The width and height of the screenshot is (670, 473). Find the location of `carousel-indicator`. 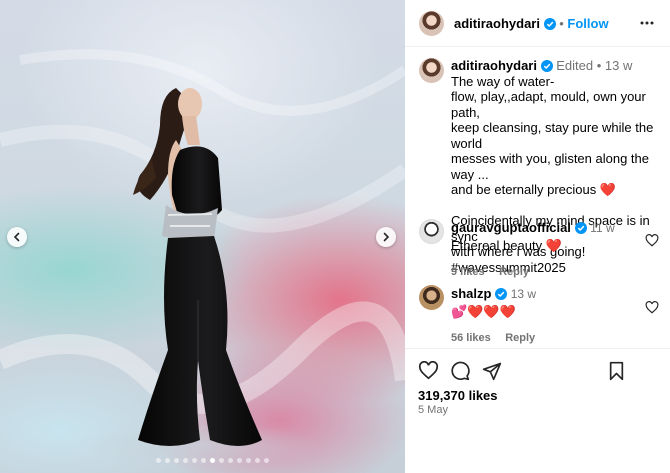

carousel-indicator is located at coordinates (212, 460).